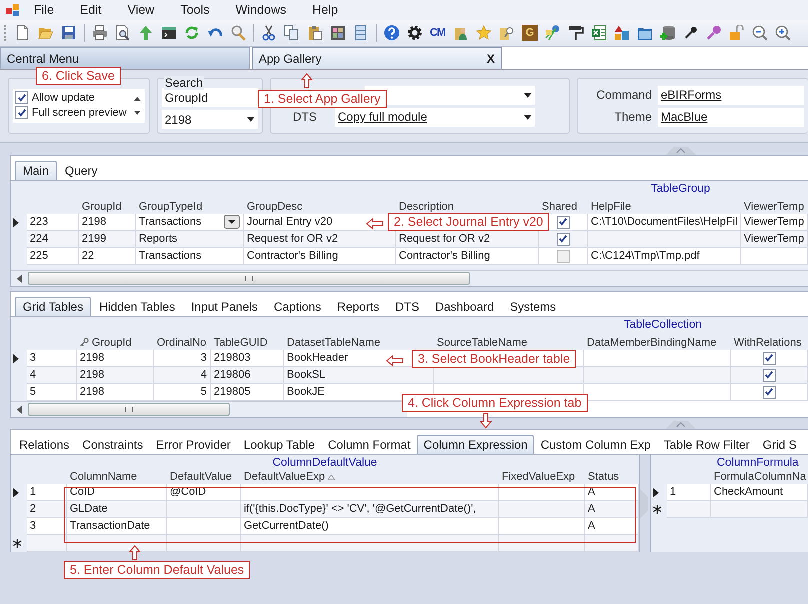 The image size is (808, 604). I want to click on print-preview-icon, so click(123, 33).